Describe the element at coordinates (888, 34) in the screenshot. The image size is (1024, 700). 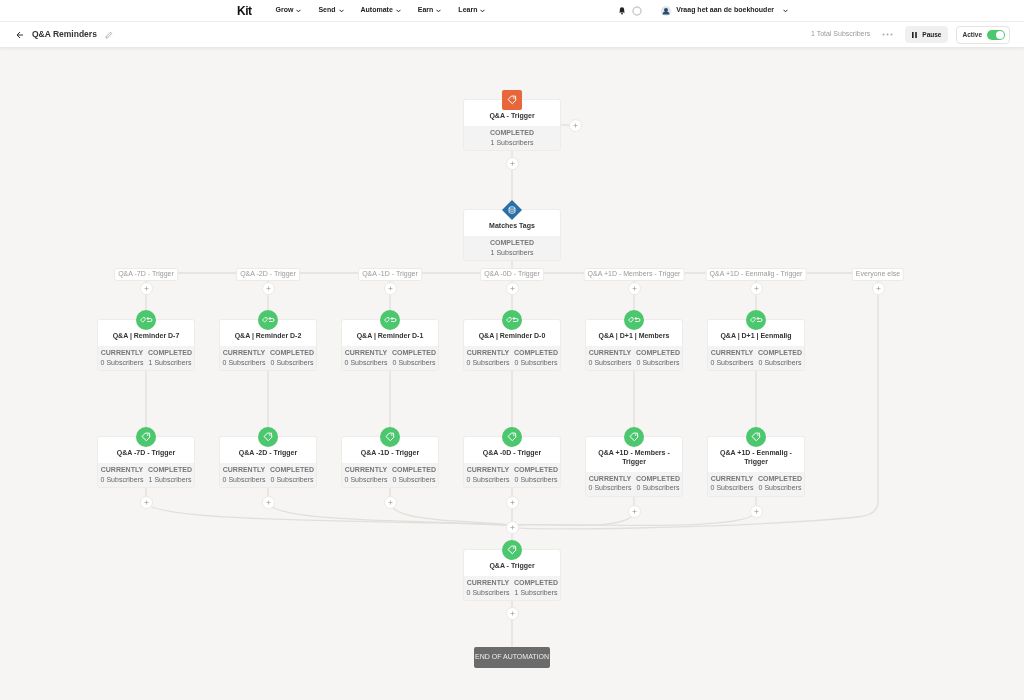
I see `more-options-icon` at that location.